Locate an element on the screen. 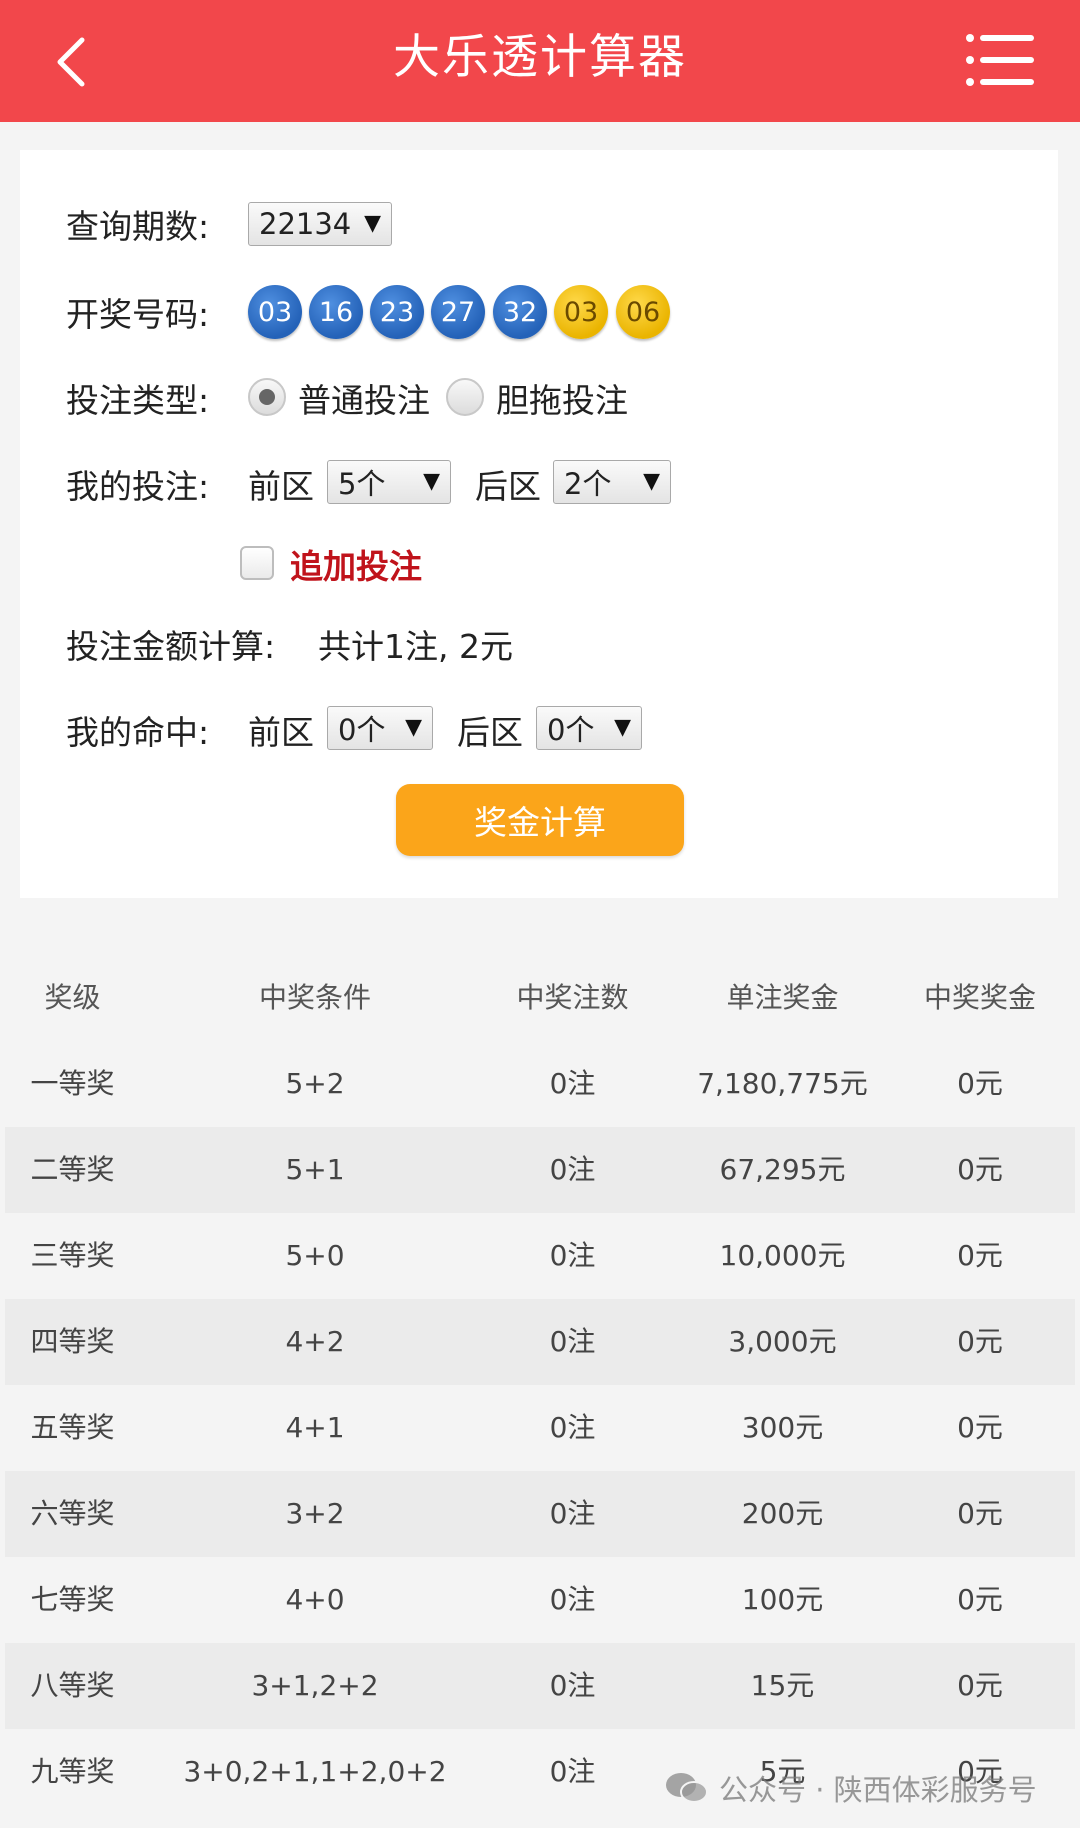 This screenshot has width=1080, height=1828. table-cell: 五等奖 is located at coordinates (72, 1427).